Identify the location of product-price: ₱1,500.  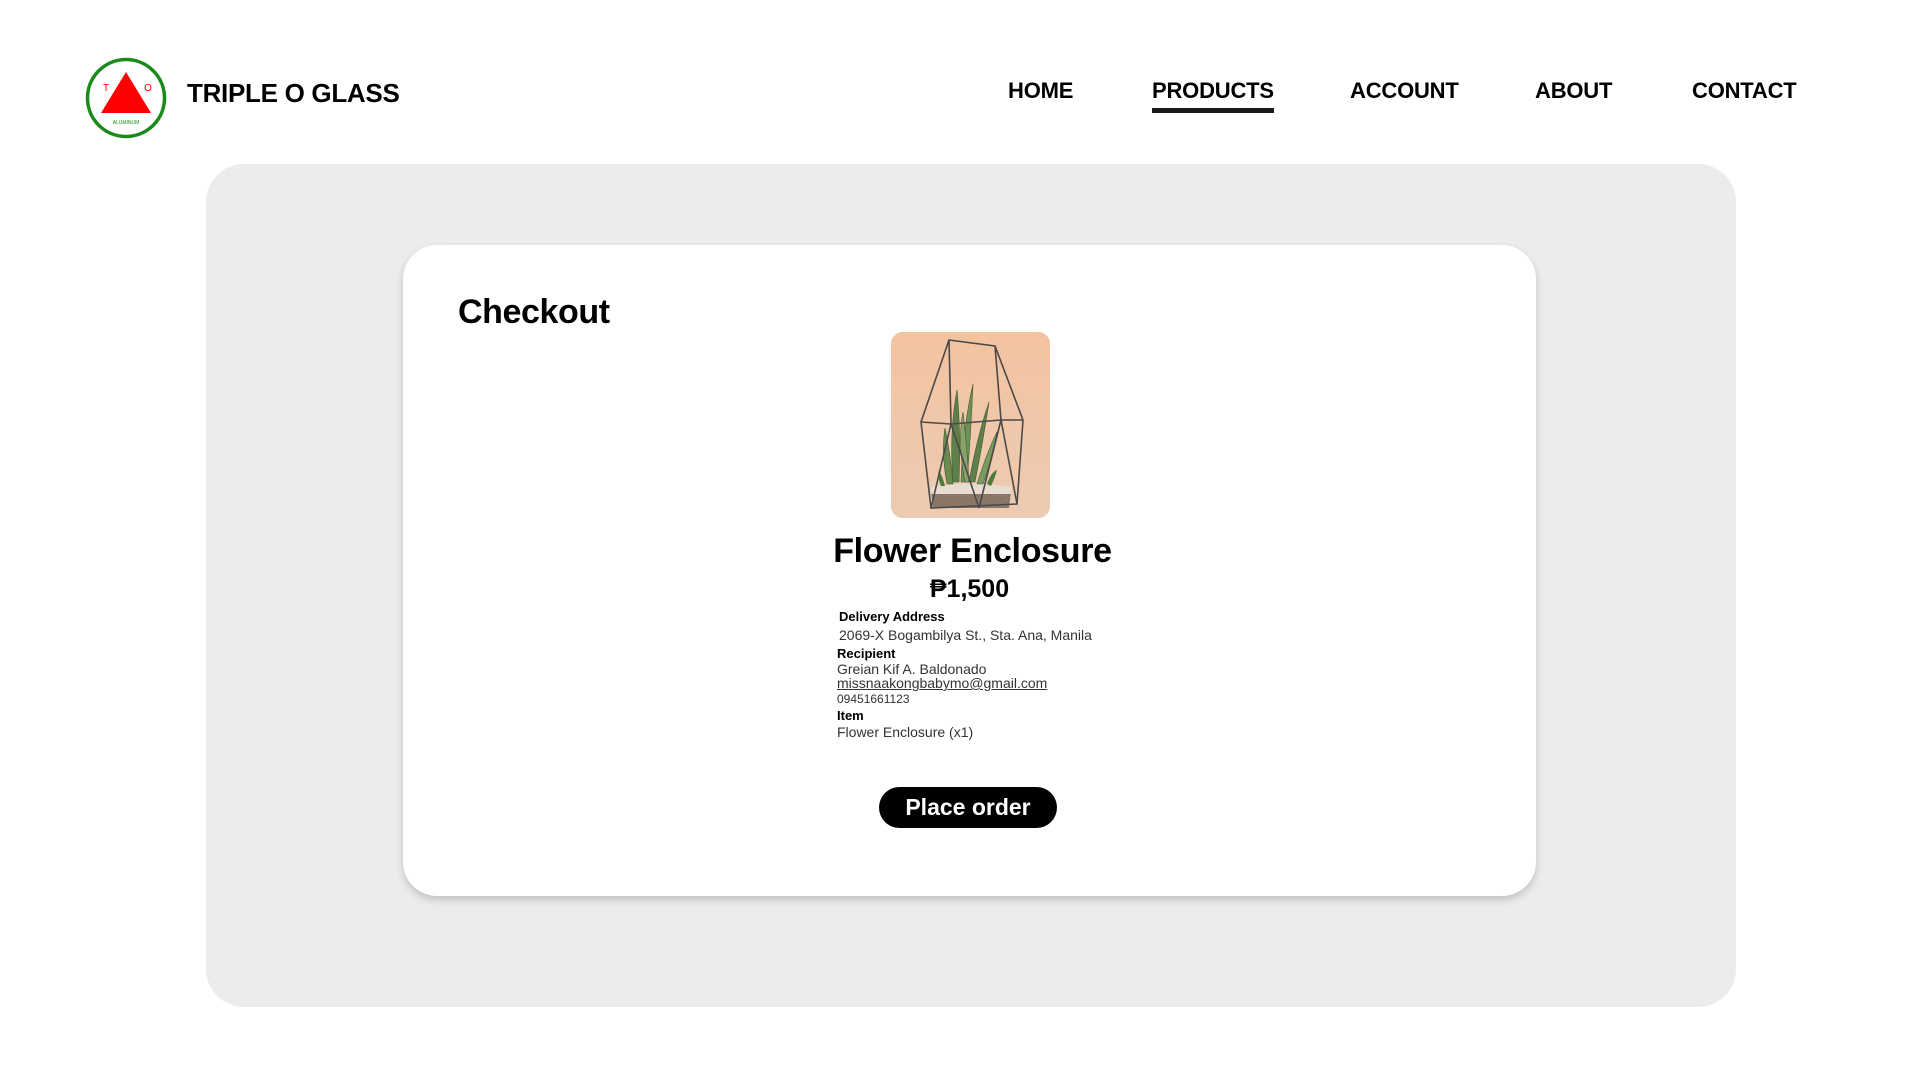
(969, 589).